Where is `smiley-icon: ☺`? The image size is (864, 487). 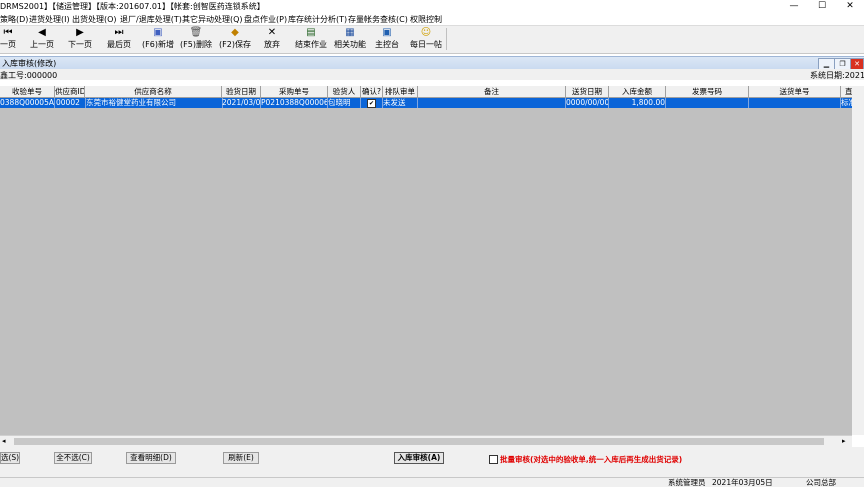 smiley-icon: ☺ is located at coordinates (426, 32).